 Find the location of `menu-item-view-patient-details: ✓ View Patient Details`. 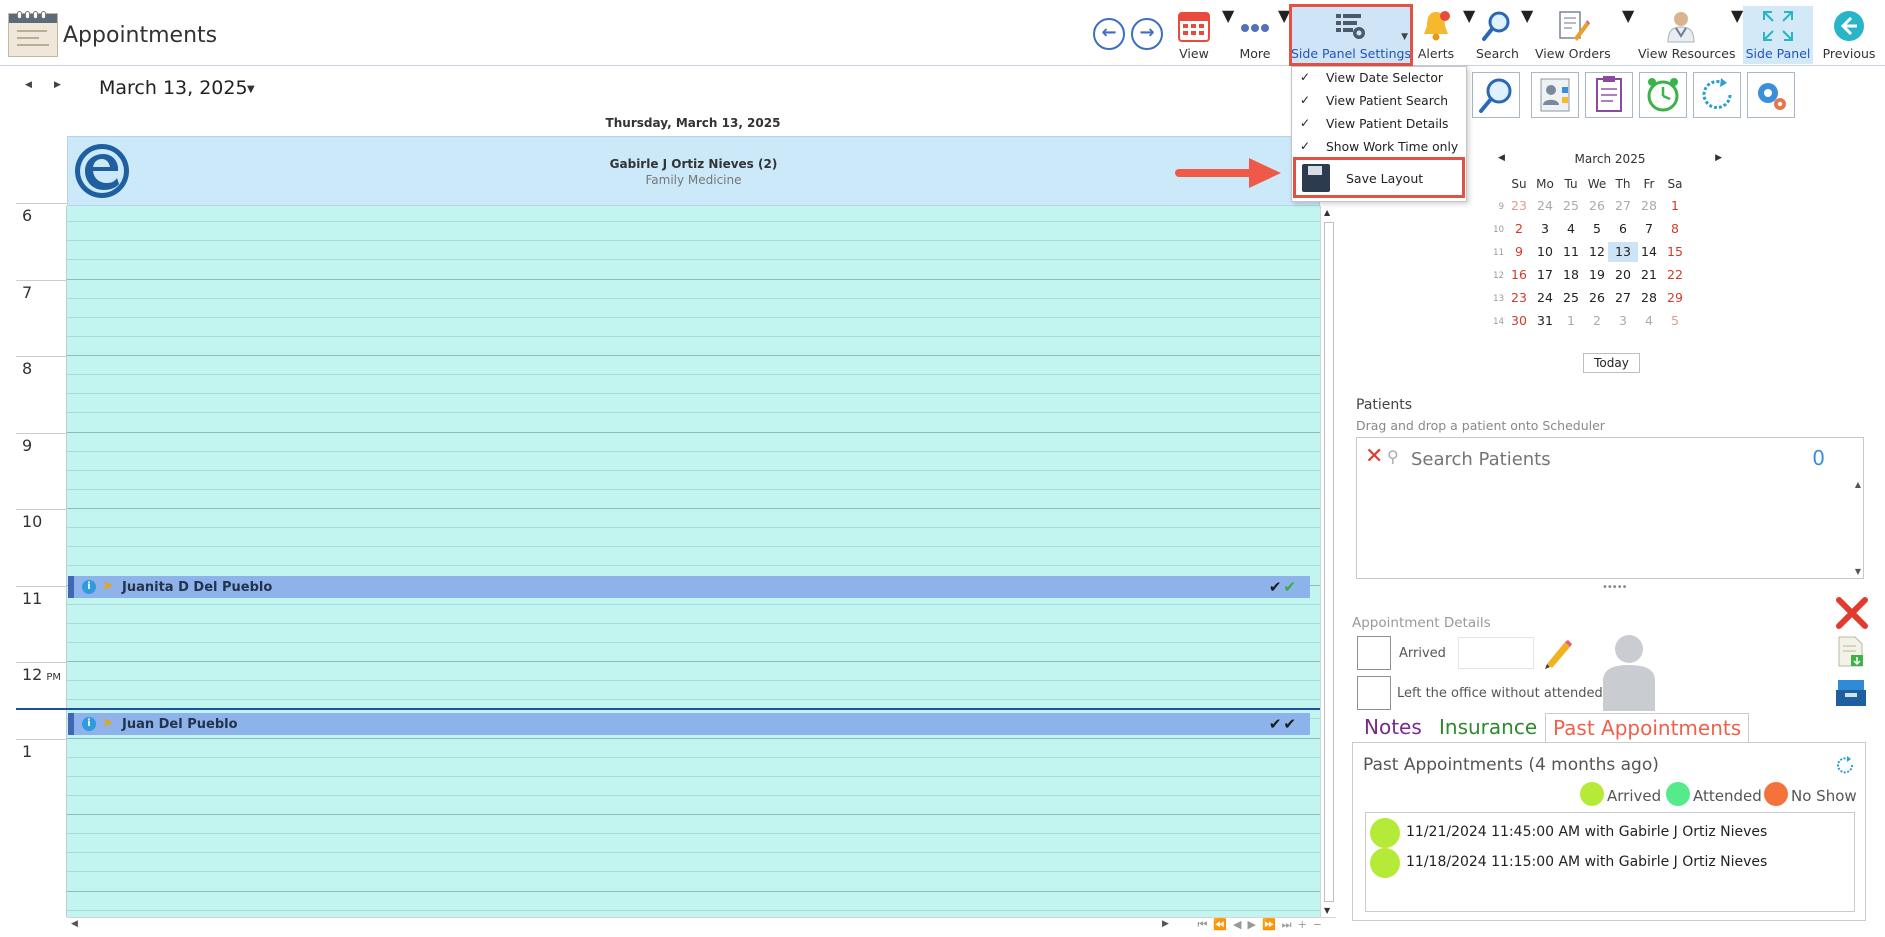

menu-item-view-patient-details: ✓ View Patient Details is located at coordinates (1379, 124).